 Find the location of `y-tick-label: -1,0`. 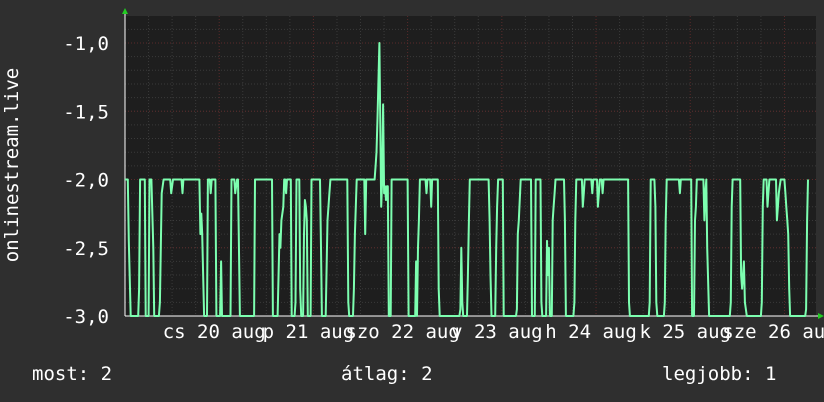

y-tick-label: -1,0 is located at coordinates (86, 44).